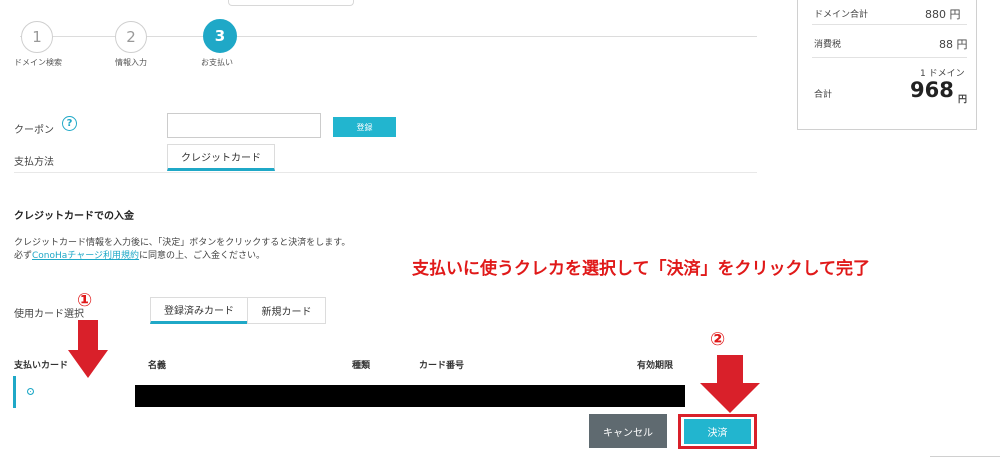 Image resolution: width=1000 pixels, height=459 pixels. What do you see at coordinates (131, 62) in the screenshot?
I see `step-2-label: 情報入力` at bounding box center [131, 62].